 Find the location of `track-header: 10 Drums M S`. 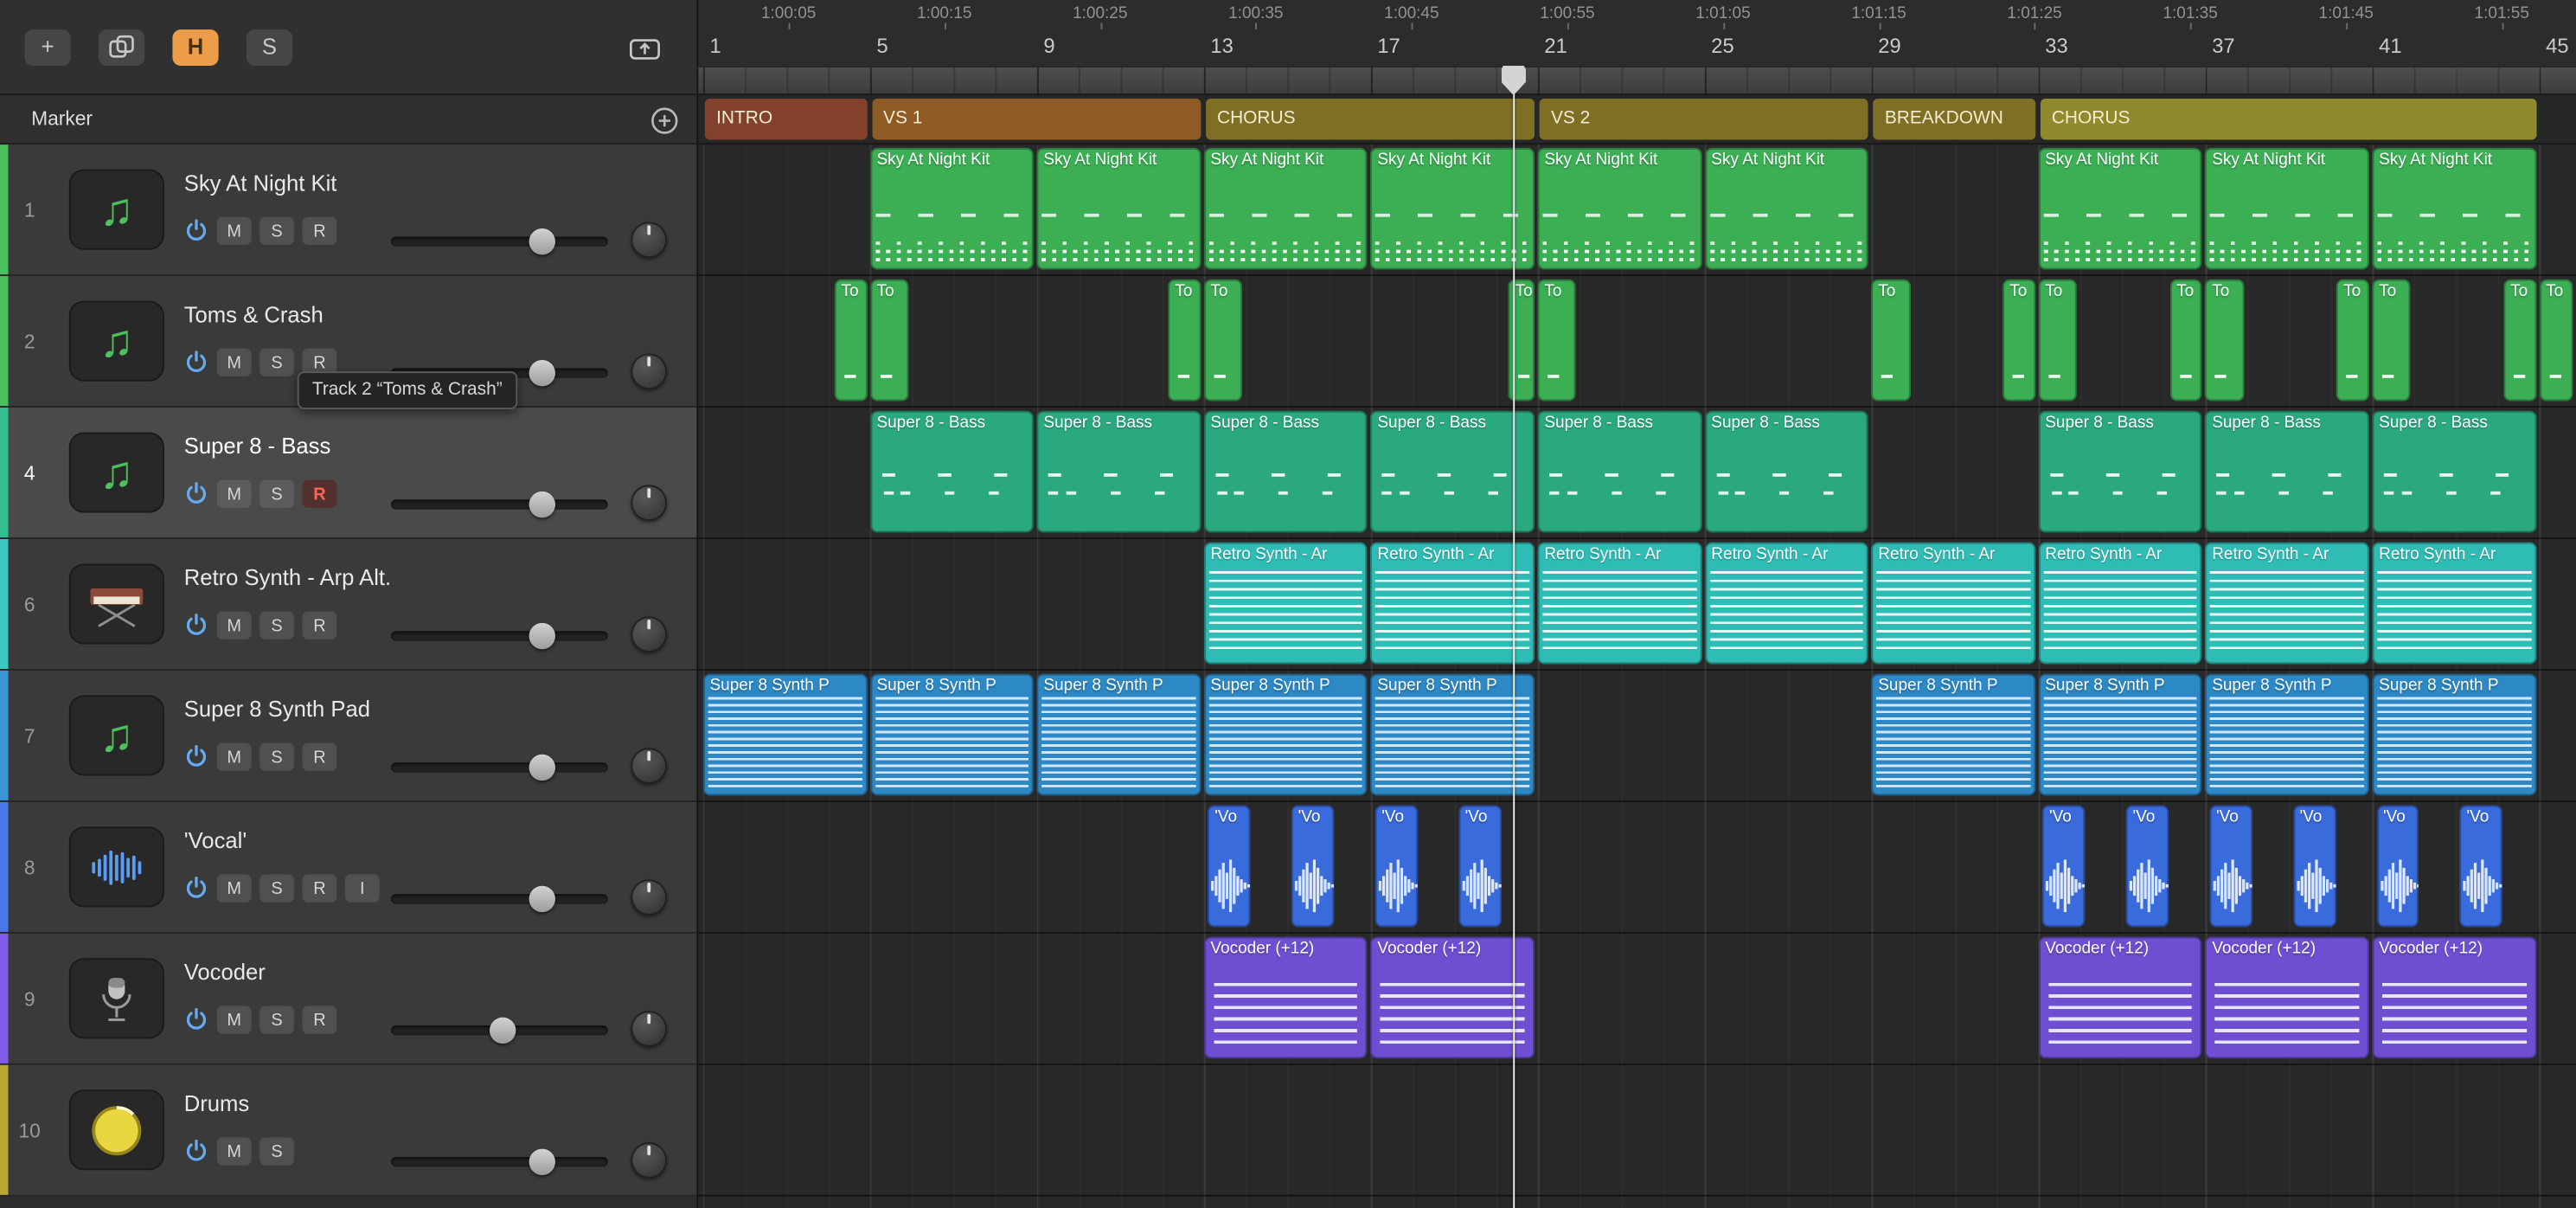

track-header: 10 Drums M S is located at coordinates (348, 1130).